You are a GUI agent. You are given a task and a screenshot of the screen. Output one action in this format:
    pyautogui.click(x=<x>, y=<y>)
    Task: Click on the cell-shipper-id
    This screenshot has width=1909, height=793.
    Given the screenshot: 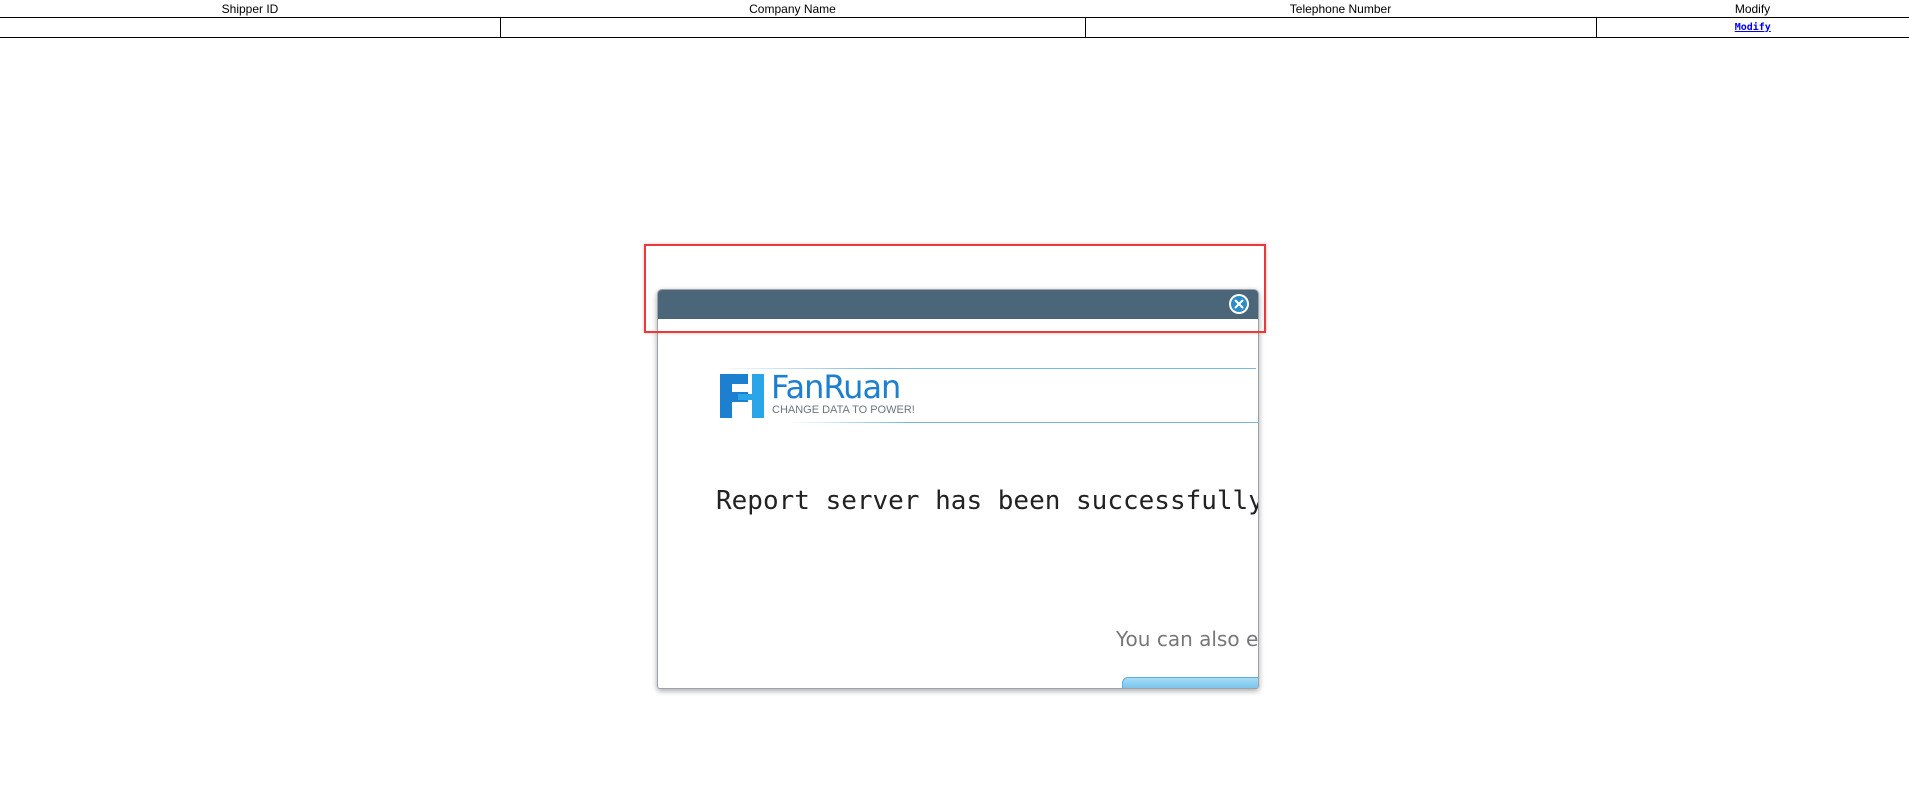 What is the action you would take?
    pyautogui.click(x=250, y=27)
    